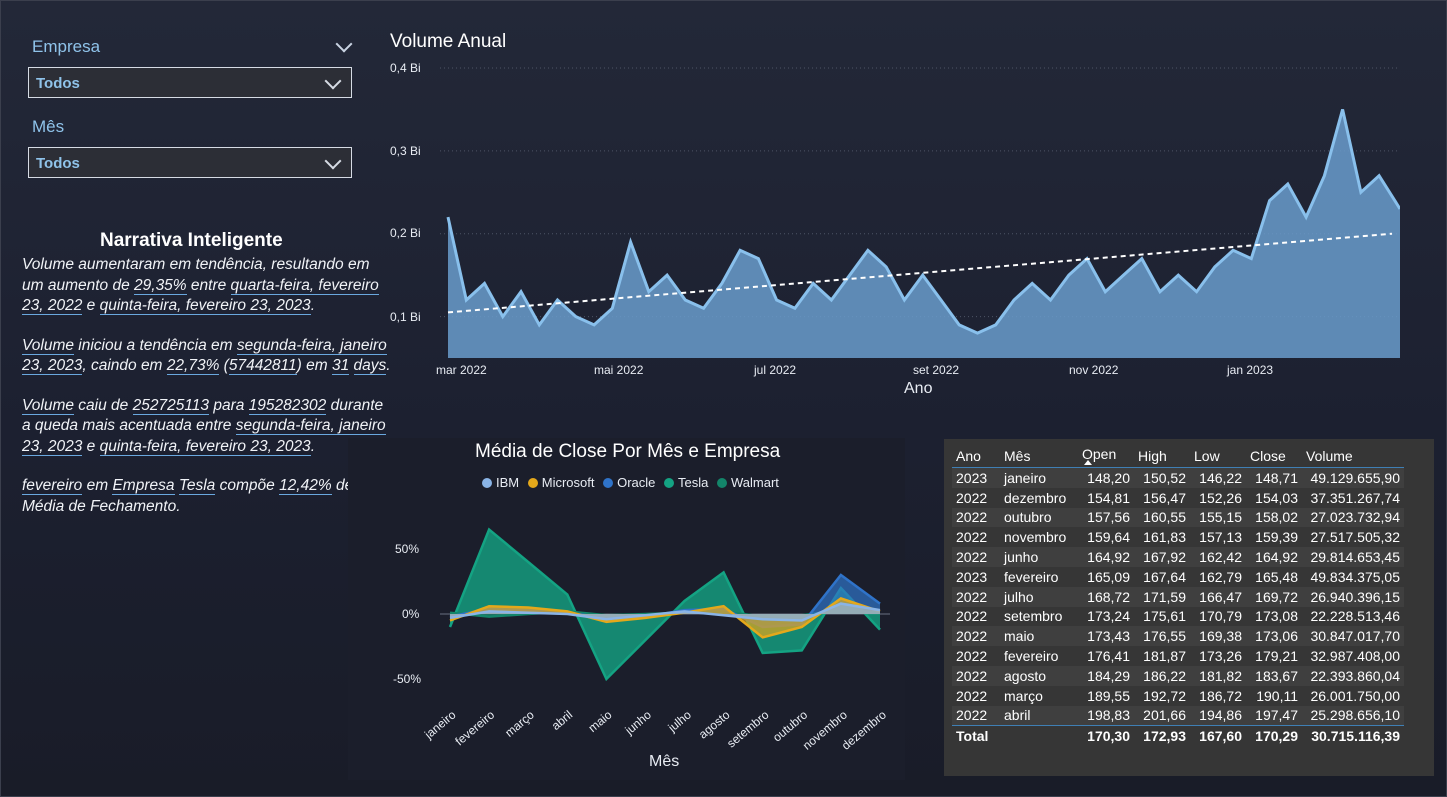  I want to click on legend-item-oracle: Oracle, so click(629, 482).